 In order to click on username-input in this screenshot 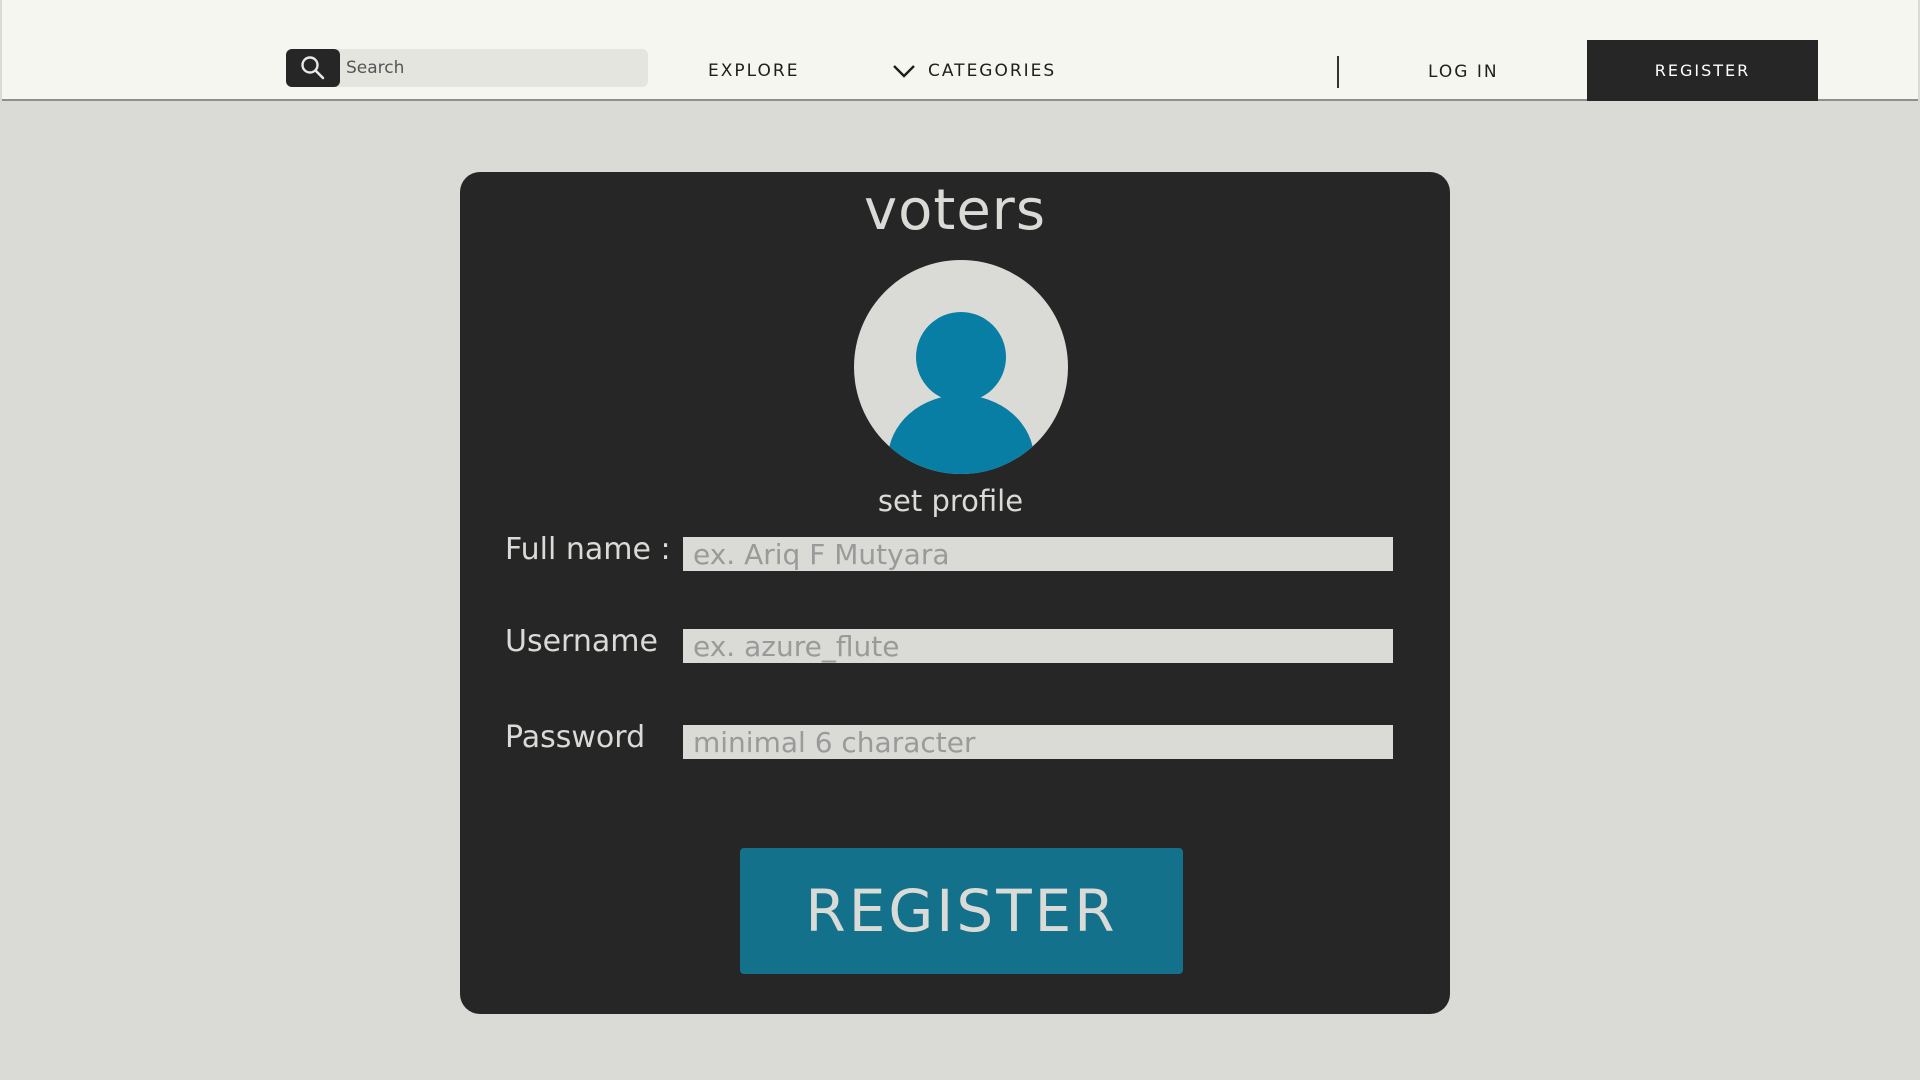, I will do `click(1038, 646)`.